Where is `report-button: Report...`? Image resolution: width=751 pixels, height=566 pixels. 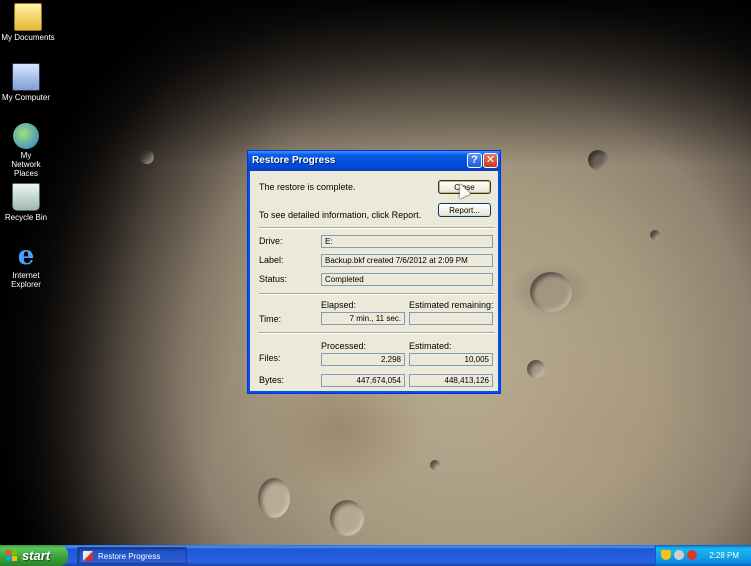 report-button: Report... is located at coordinates (464, 210).